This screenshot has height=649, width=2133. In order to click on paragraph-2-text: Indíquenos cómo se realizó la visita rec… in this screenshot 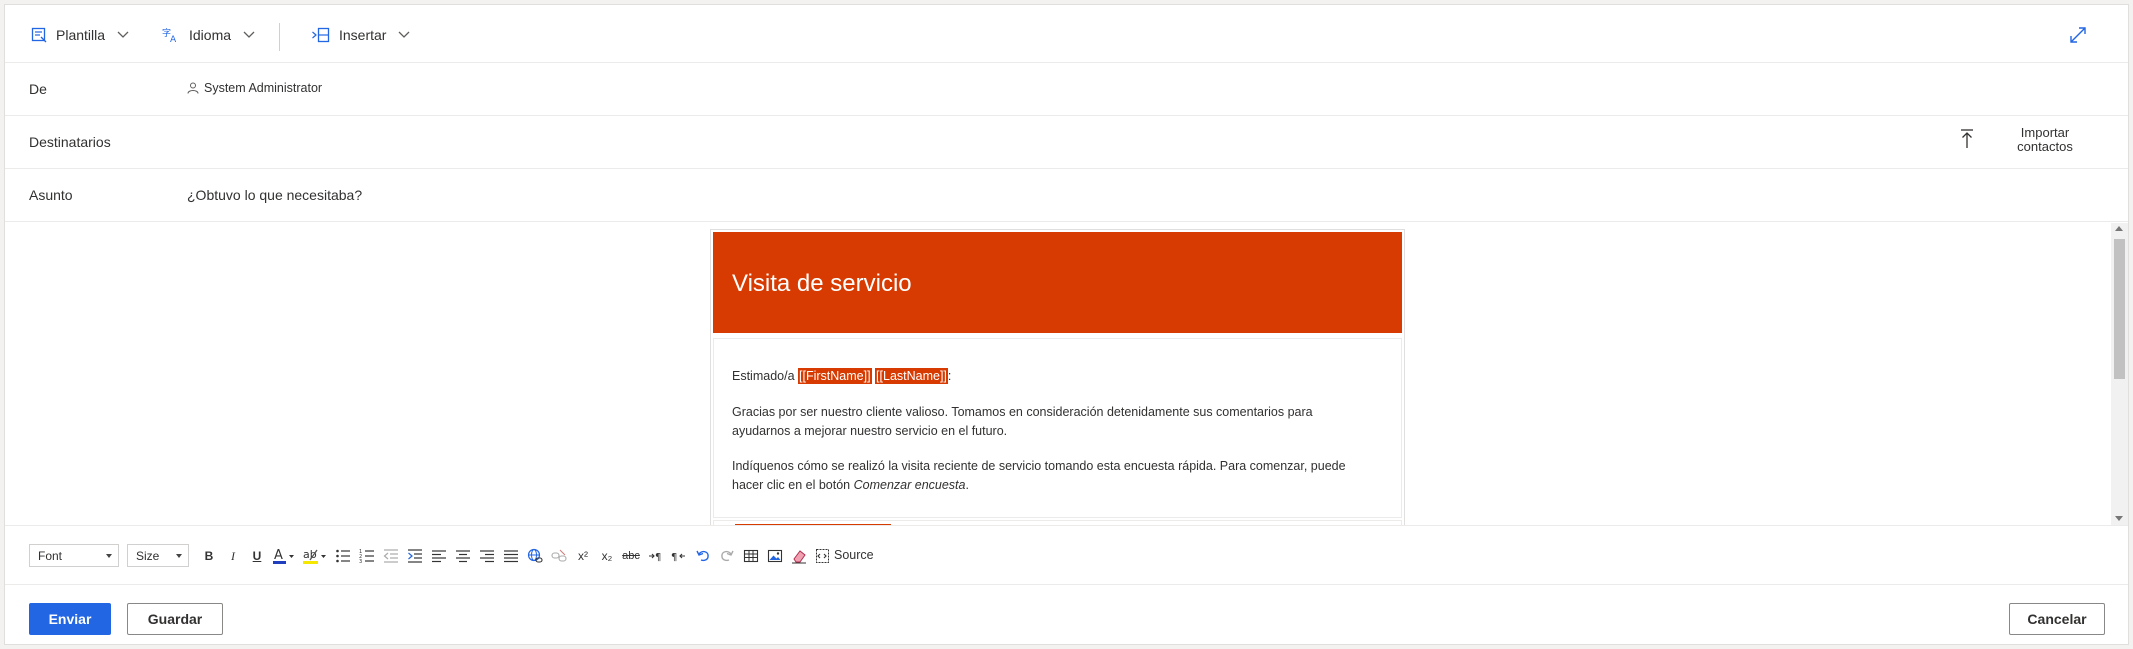, I will do `click(1039, 475)`.